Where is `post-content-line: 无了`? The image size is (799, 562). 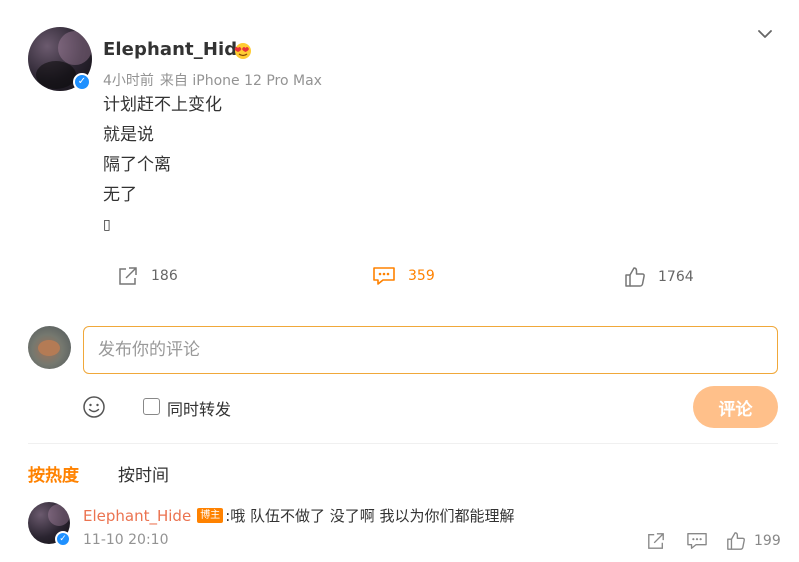
post-content-line: 无了 is located at coordinates (120, 195).